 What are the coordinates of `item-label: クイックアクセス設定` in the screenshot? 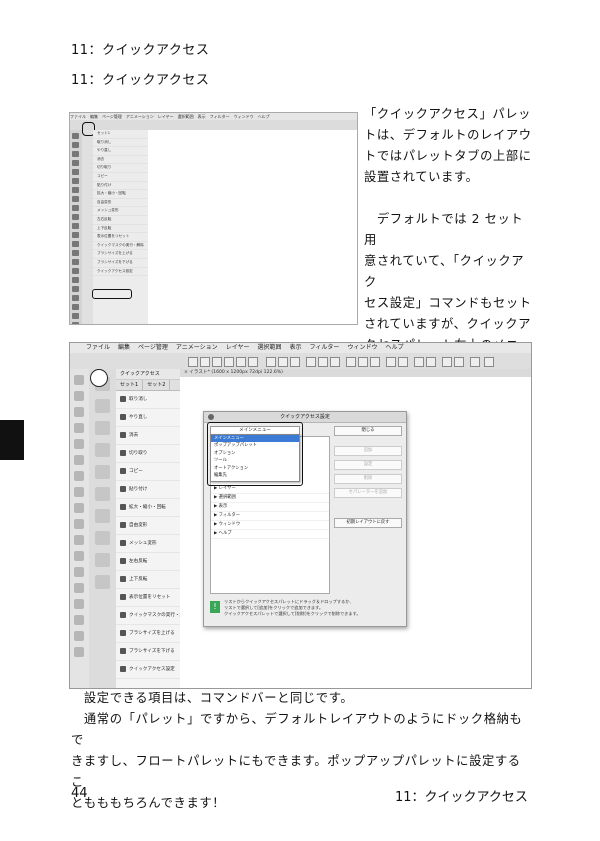 It's located at (152, 669).